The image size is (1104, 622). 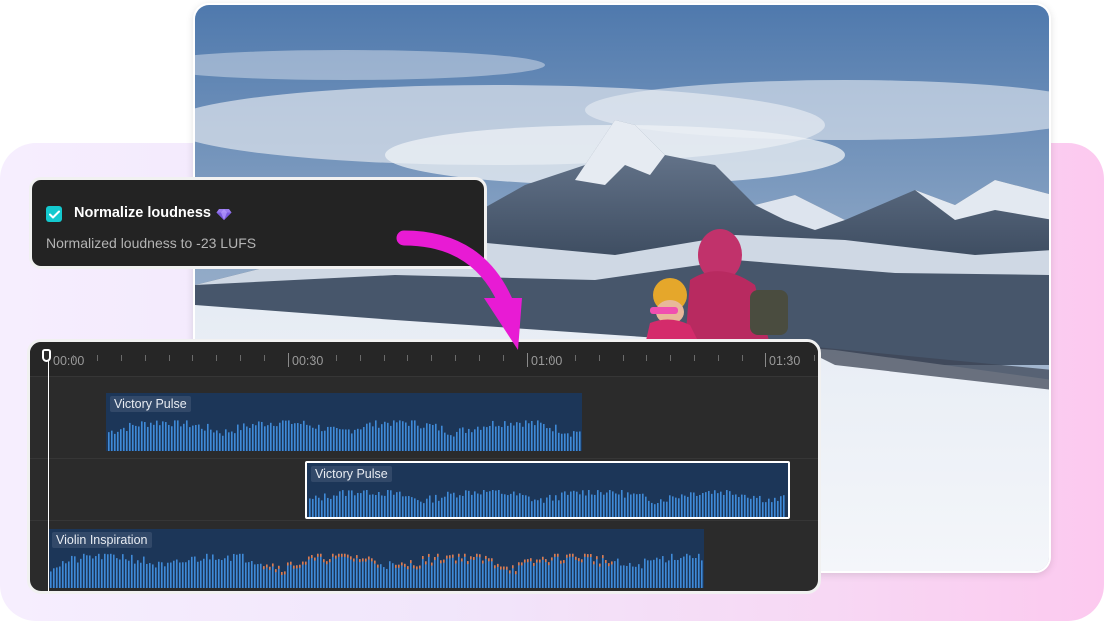 I want to click on audio-clip-victory-pulse: Victory Pulse, so click(x=344, y=422).